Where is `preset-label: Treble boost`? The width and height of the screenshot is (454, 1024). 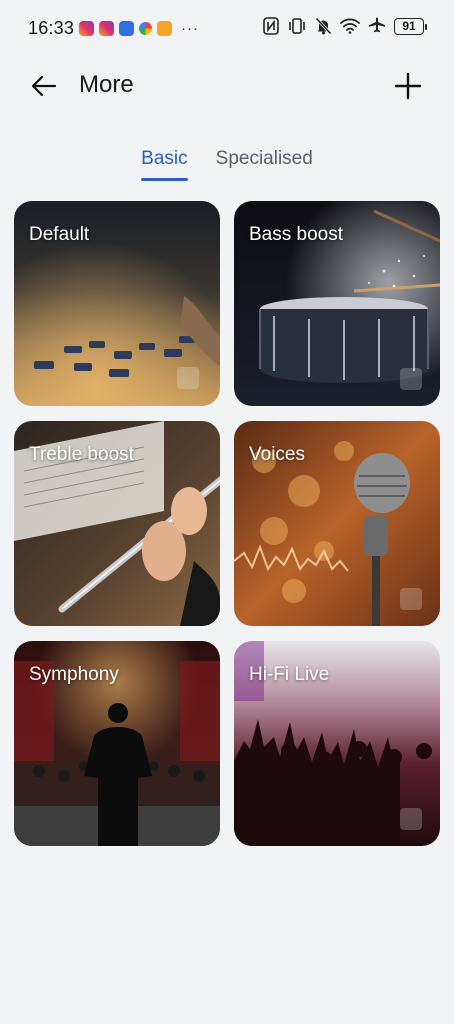
preset-label: Treble boost is located at coordinates (81, 454).